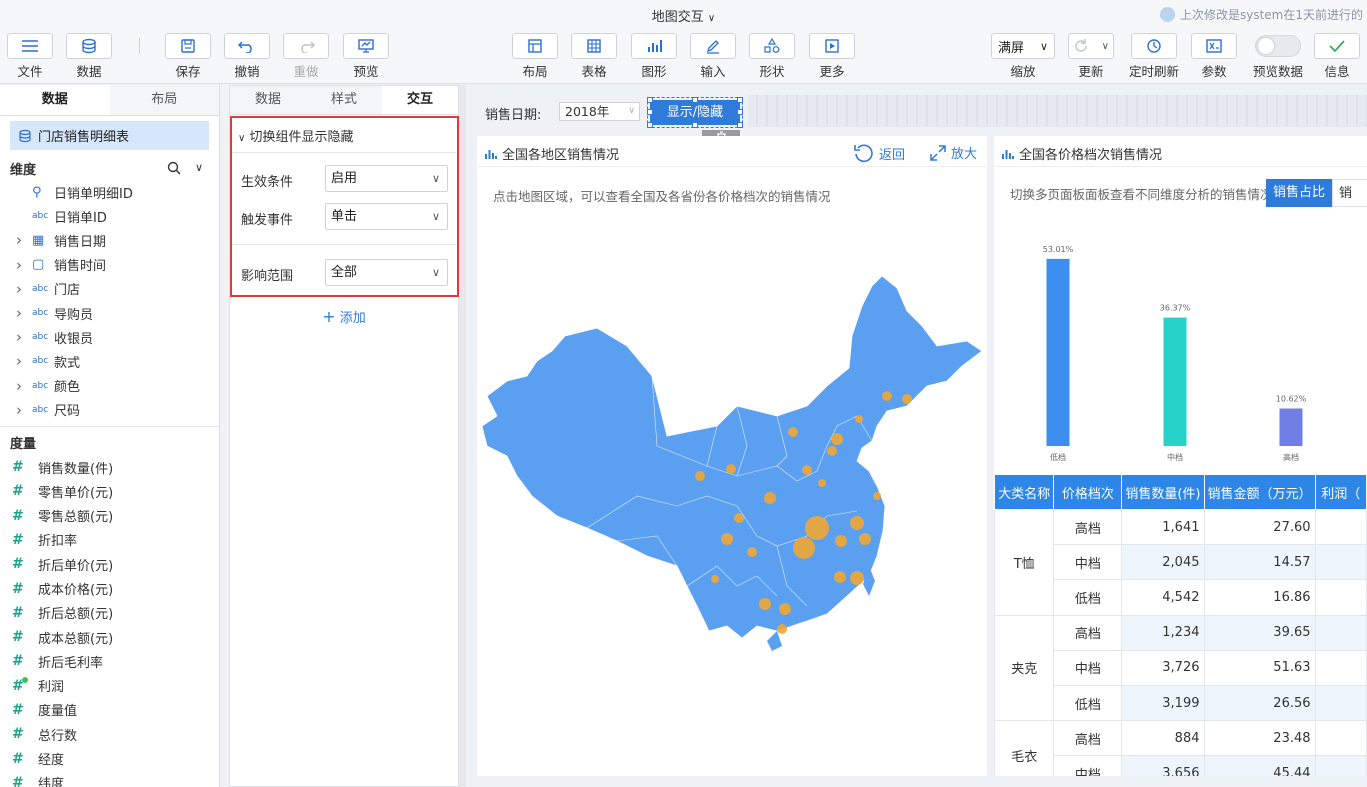 This screenshot has height=787, width=1367. What do you see at coordinates (109, 637) in the screenshot?
I see `measure-item: # 成本总额(元)` at bounding box center [109, 637].